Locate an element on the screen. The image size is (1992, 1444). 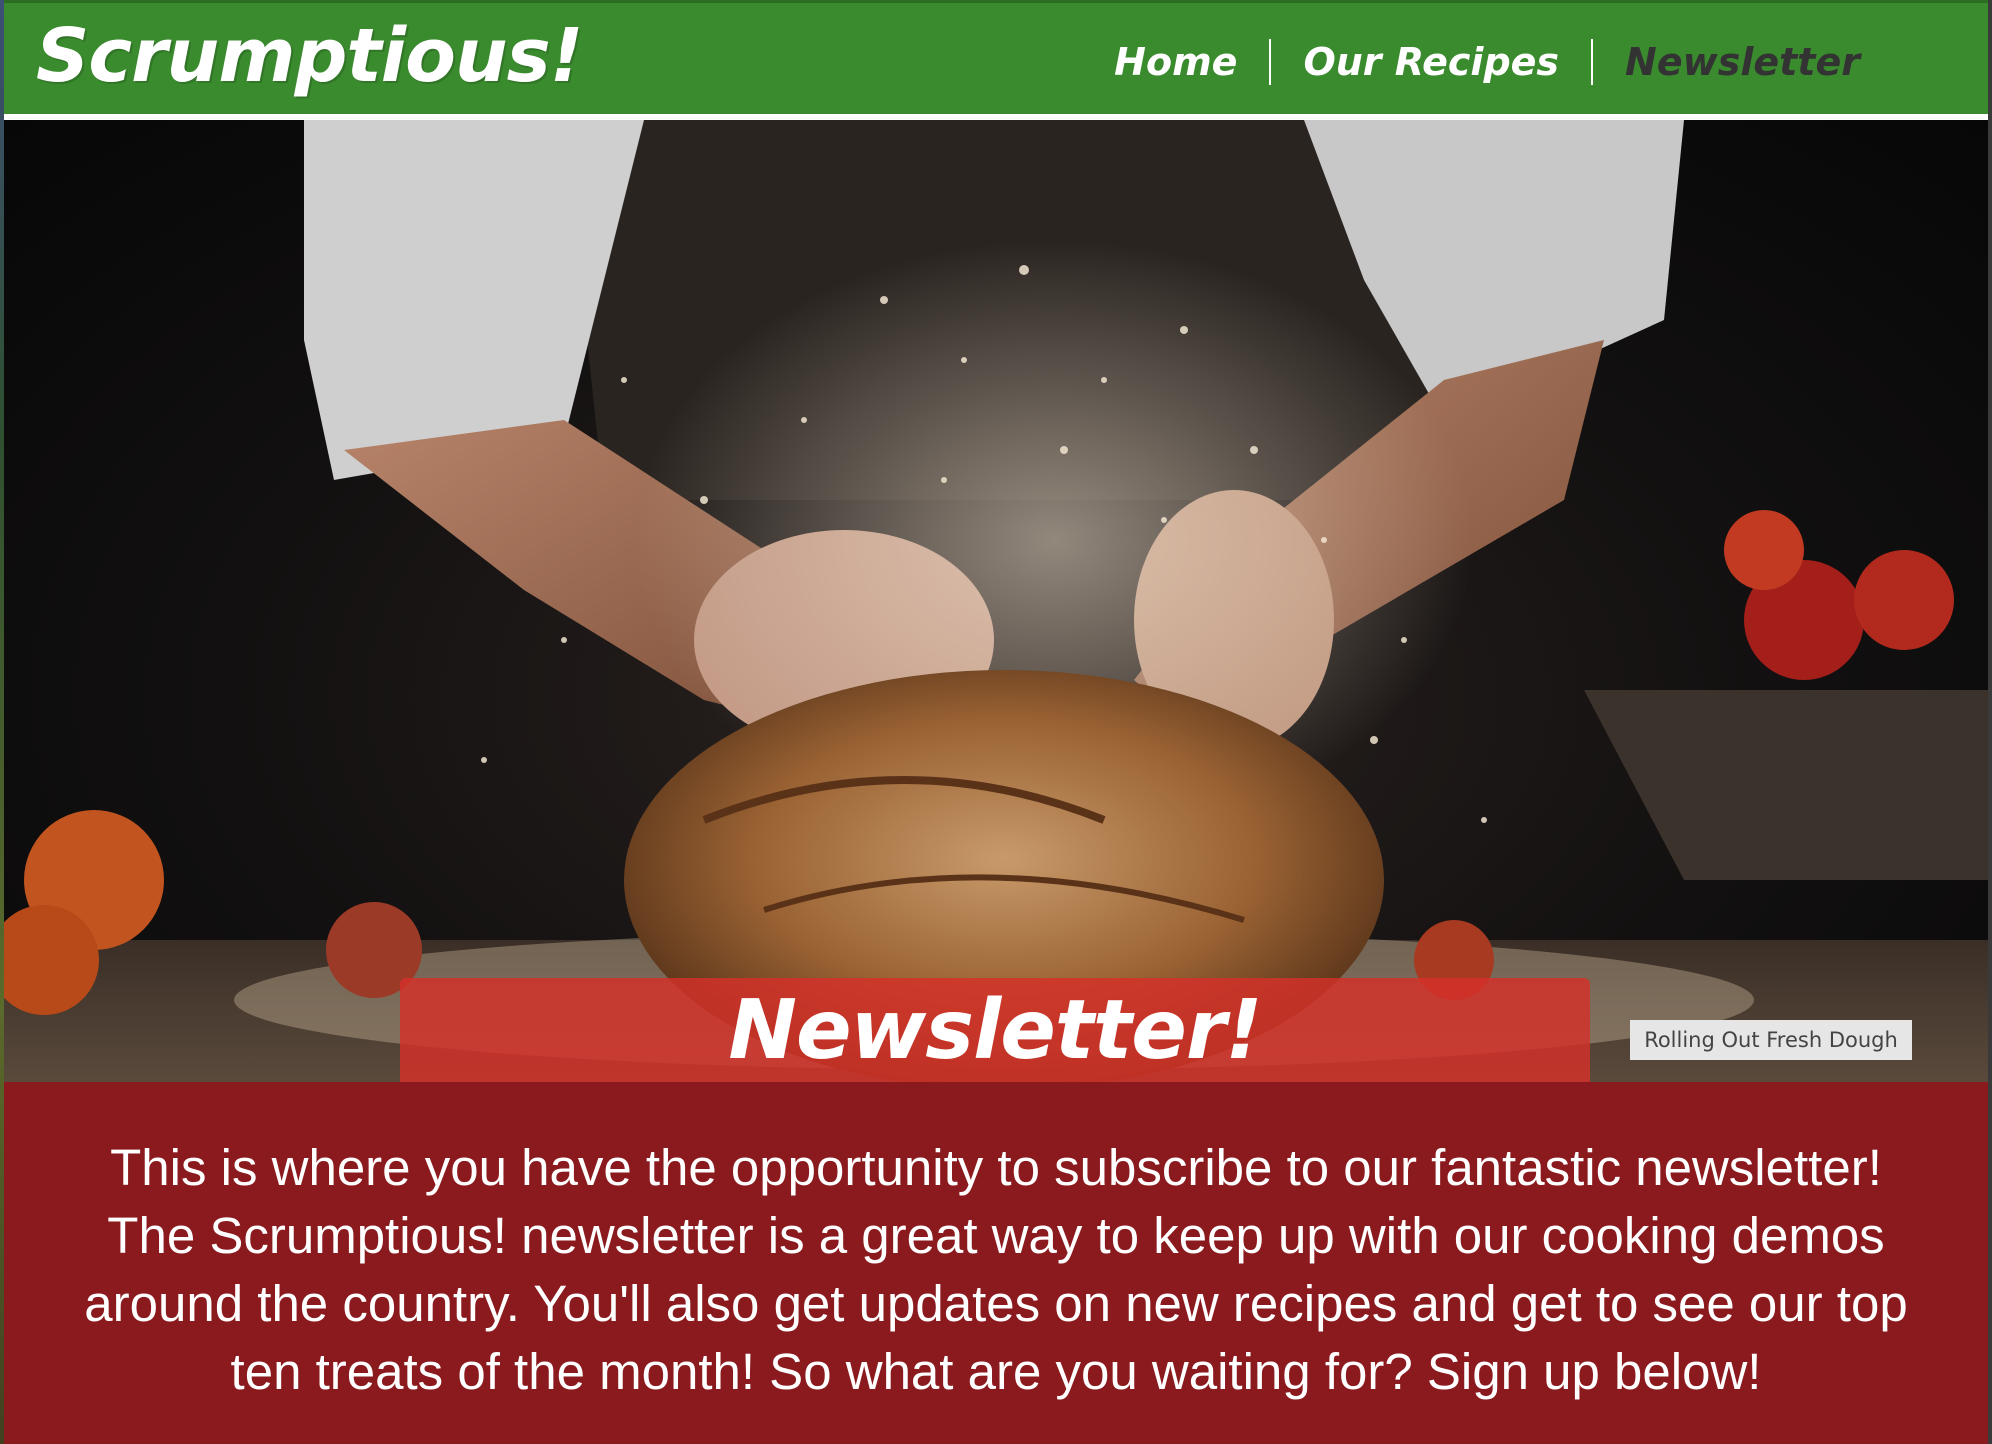
nav-newsletter: Newsletter is located at coordinates (1742, 62).